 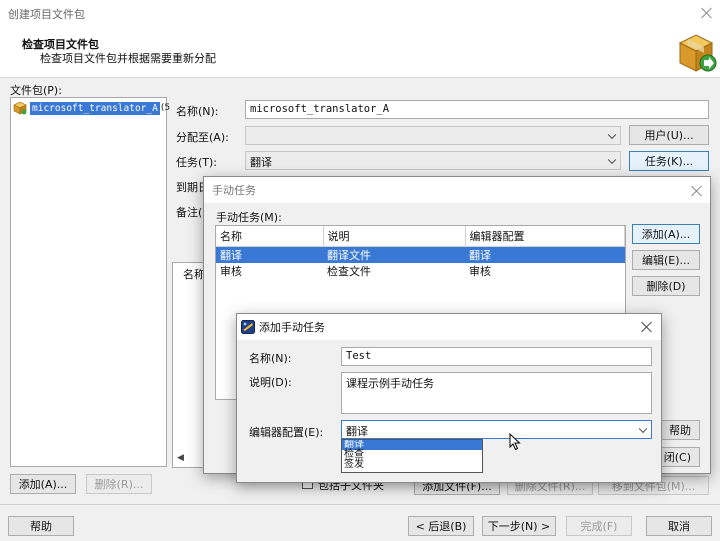 I want to click on manual-task-delete-button: 删除(D), so click(x=666, y=286).